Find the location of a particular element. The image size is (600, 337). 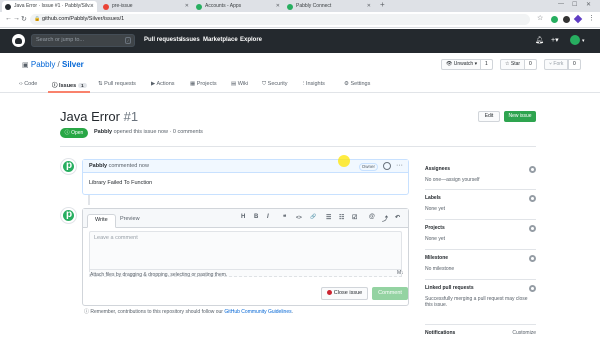

menu-dots-icon: ⋮ is located at coordinates (591, 18).